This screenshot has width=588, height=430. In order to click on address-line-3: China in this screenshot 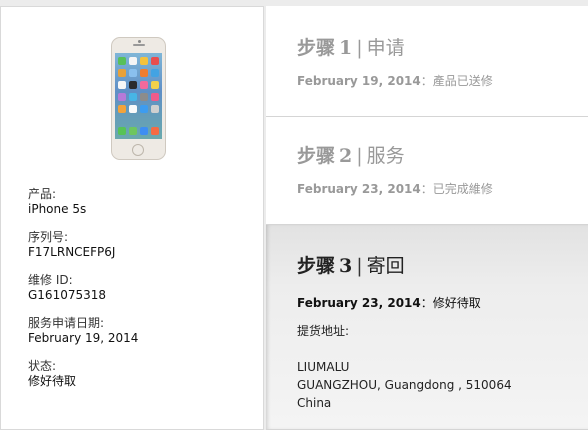, I will do `click(314, 403)`.